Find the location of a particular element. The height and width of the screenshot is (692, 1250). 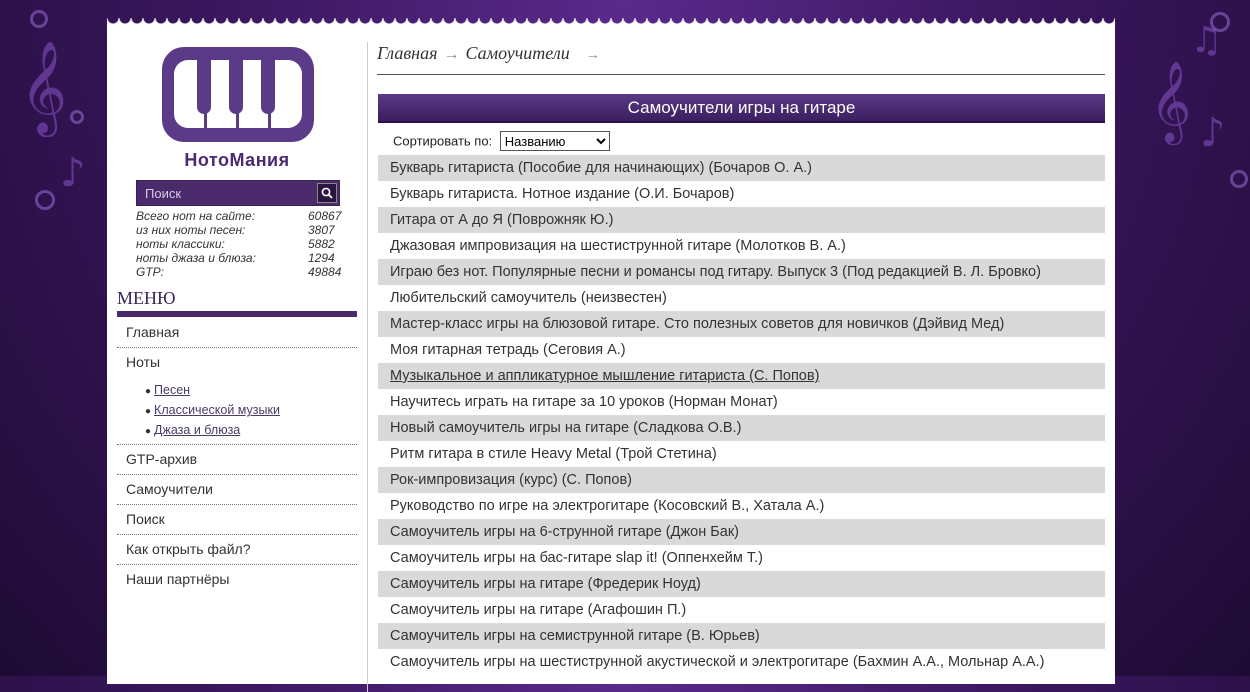

breadcrumb: Главная → Самоучители → is located at coordinates (488, 53).